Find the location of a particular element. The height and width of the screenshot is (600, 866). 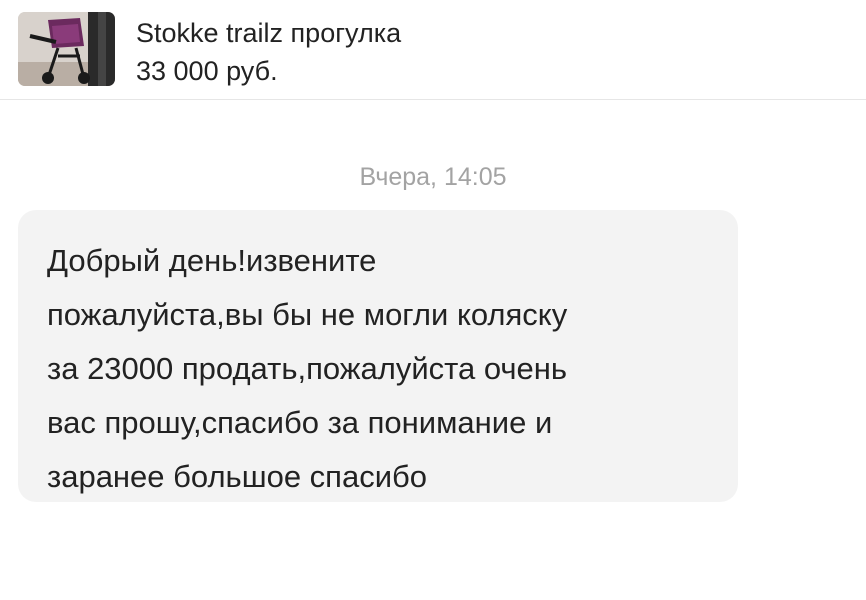

listing-title: Stokke trailz прогулка is located at coordinates (268, 33).